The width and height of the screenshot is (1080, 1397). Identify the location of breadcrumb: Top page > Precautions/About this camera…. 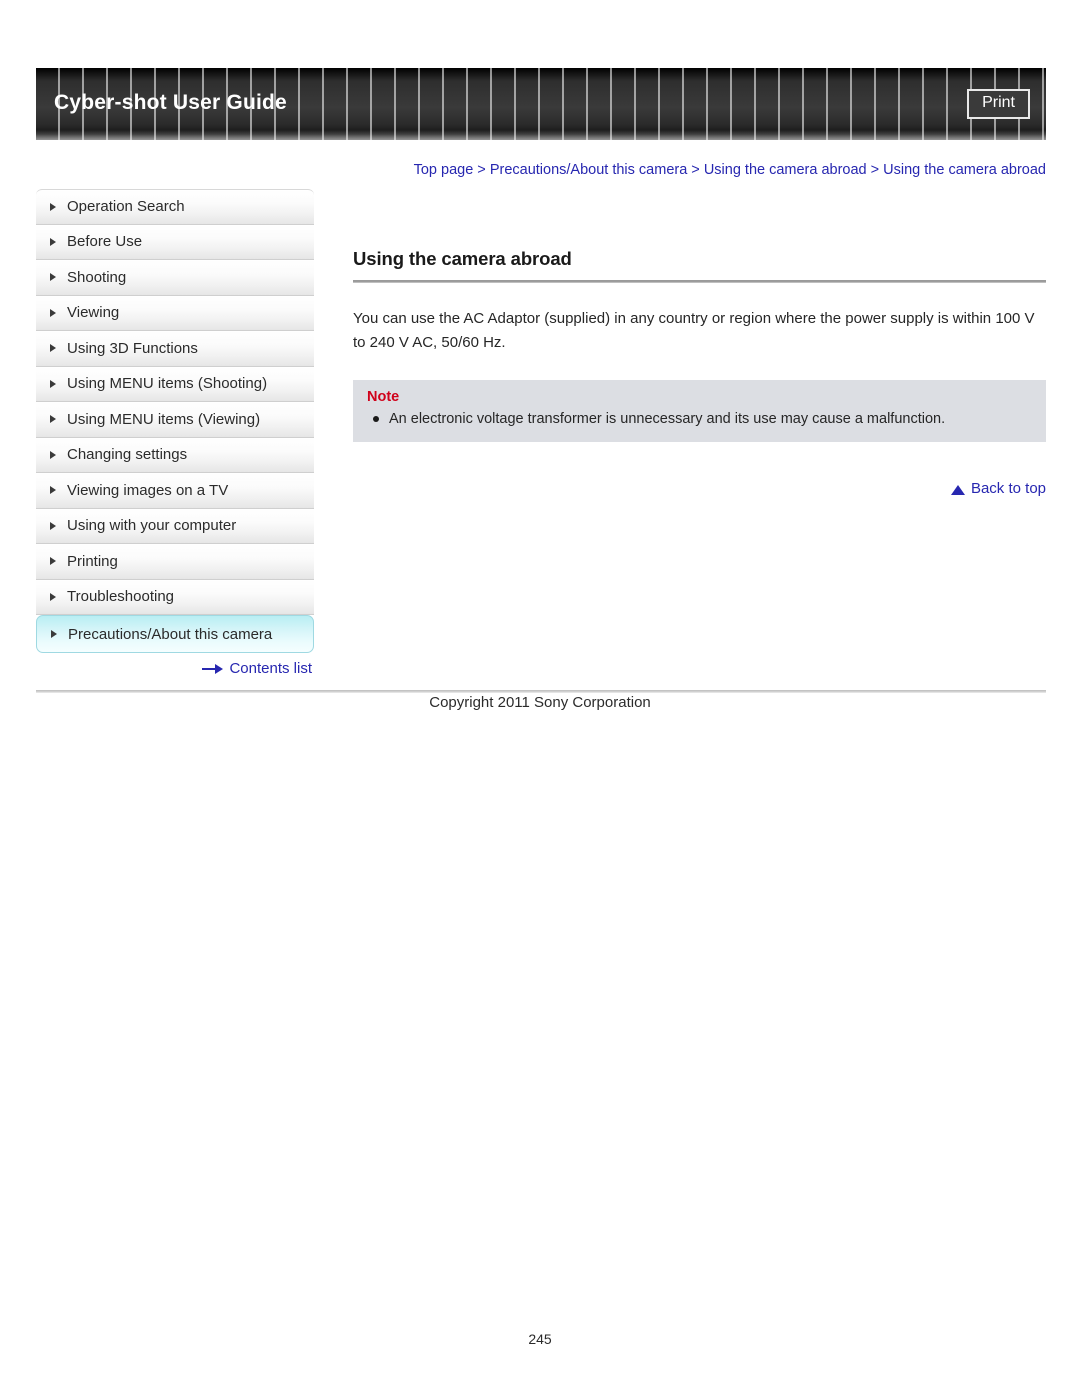
(699, 170).